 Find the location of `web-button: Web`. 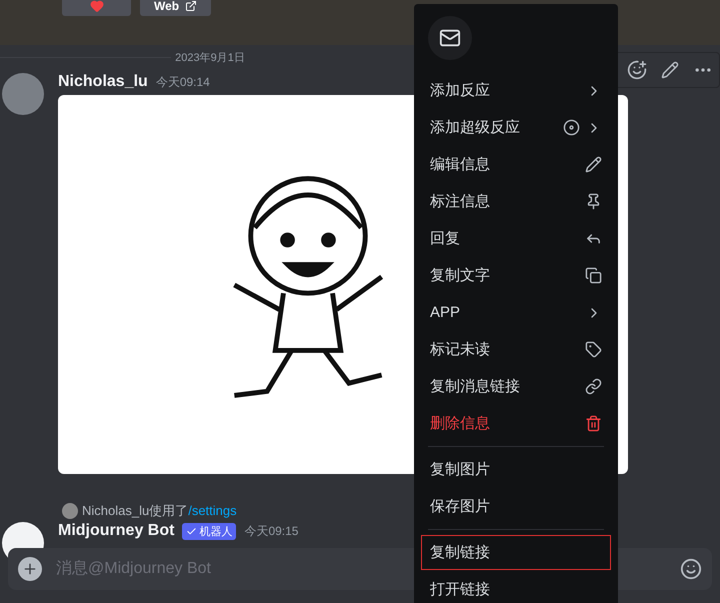

web-button: Web is located at coordinates (176, 8).